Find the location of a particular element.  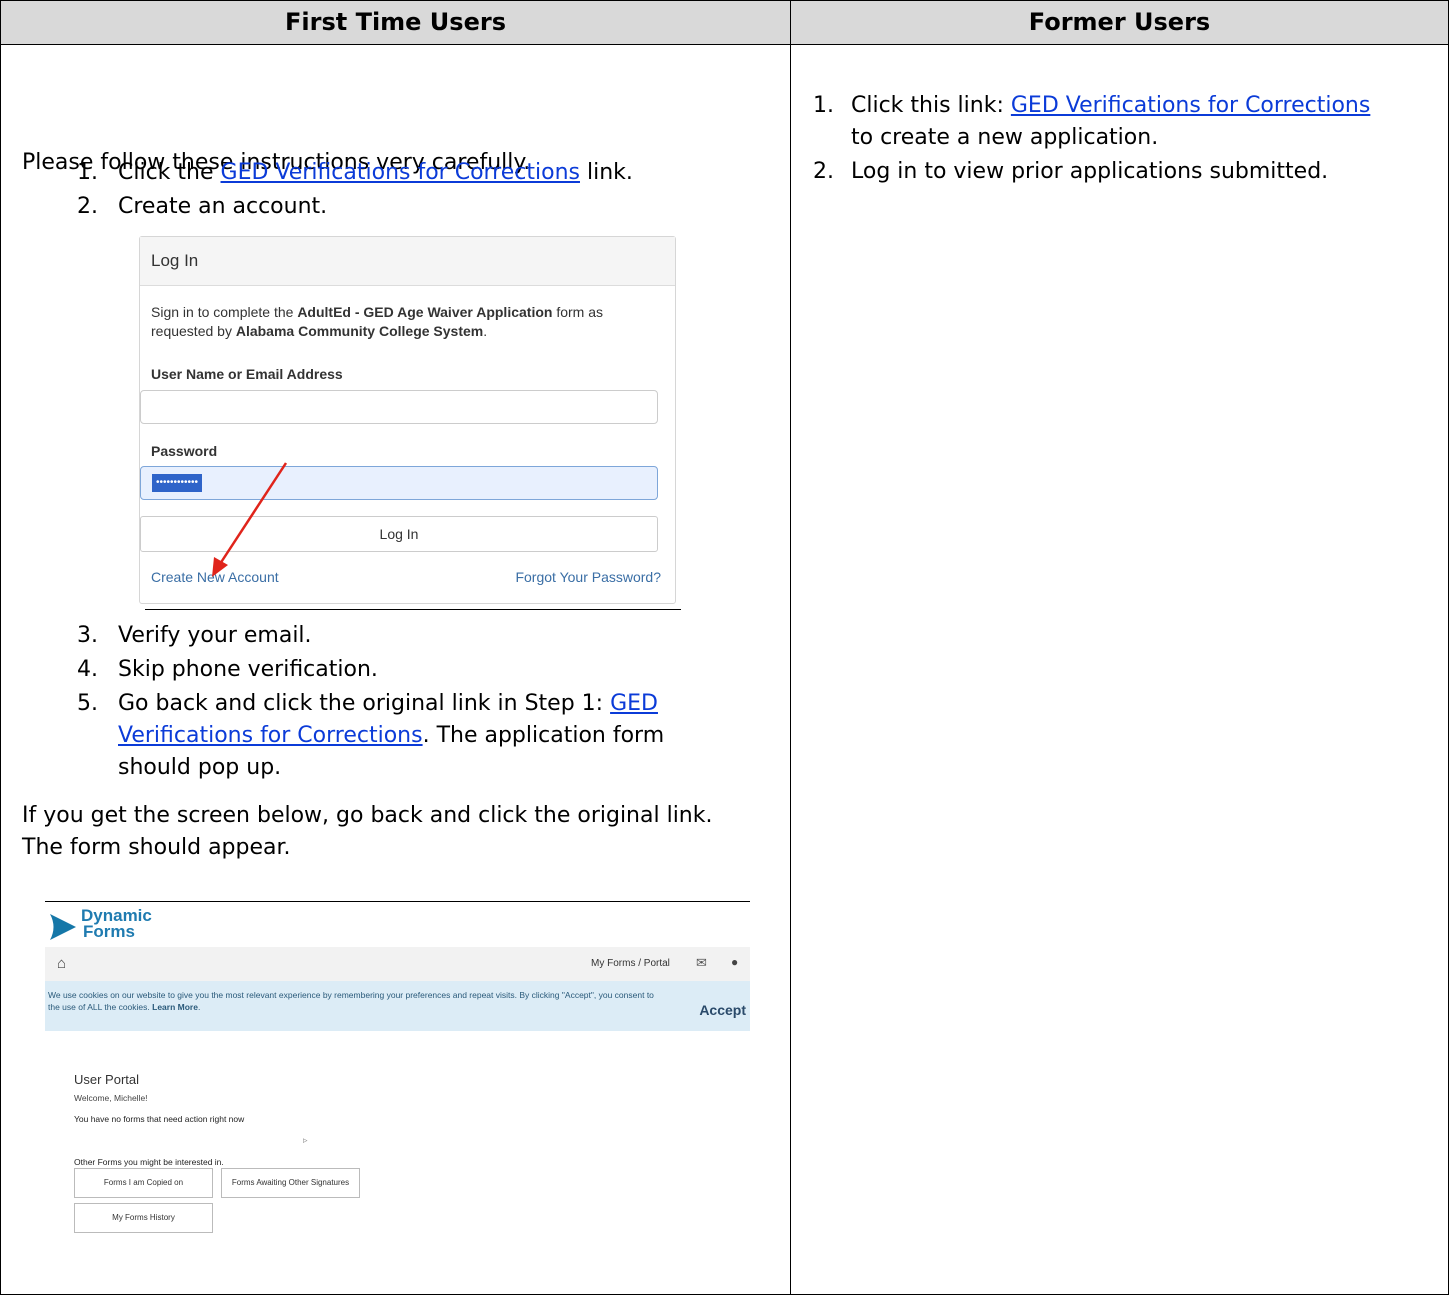

my-forms-history-button: My Forms History is located at coordinates (143, 1218).